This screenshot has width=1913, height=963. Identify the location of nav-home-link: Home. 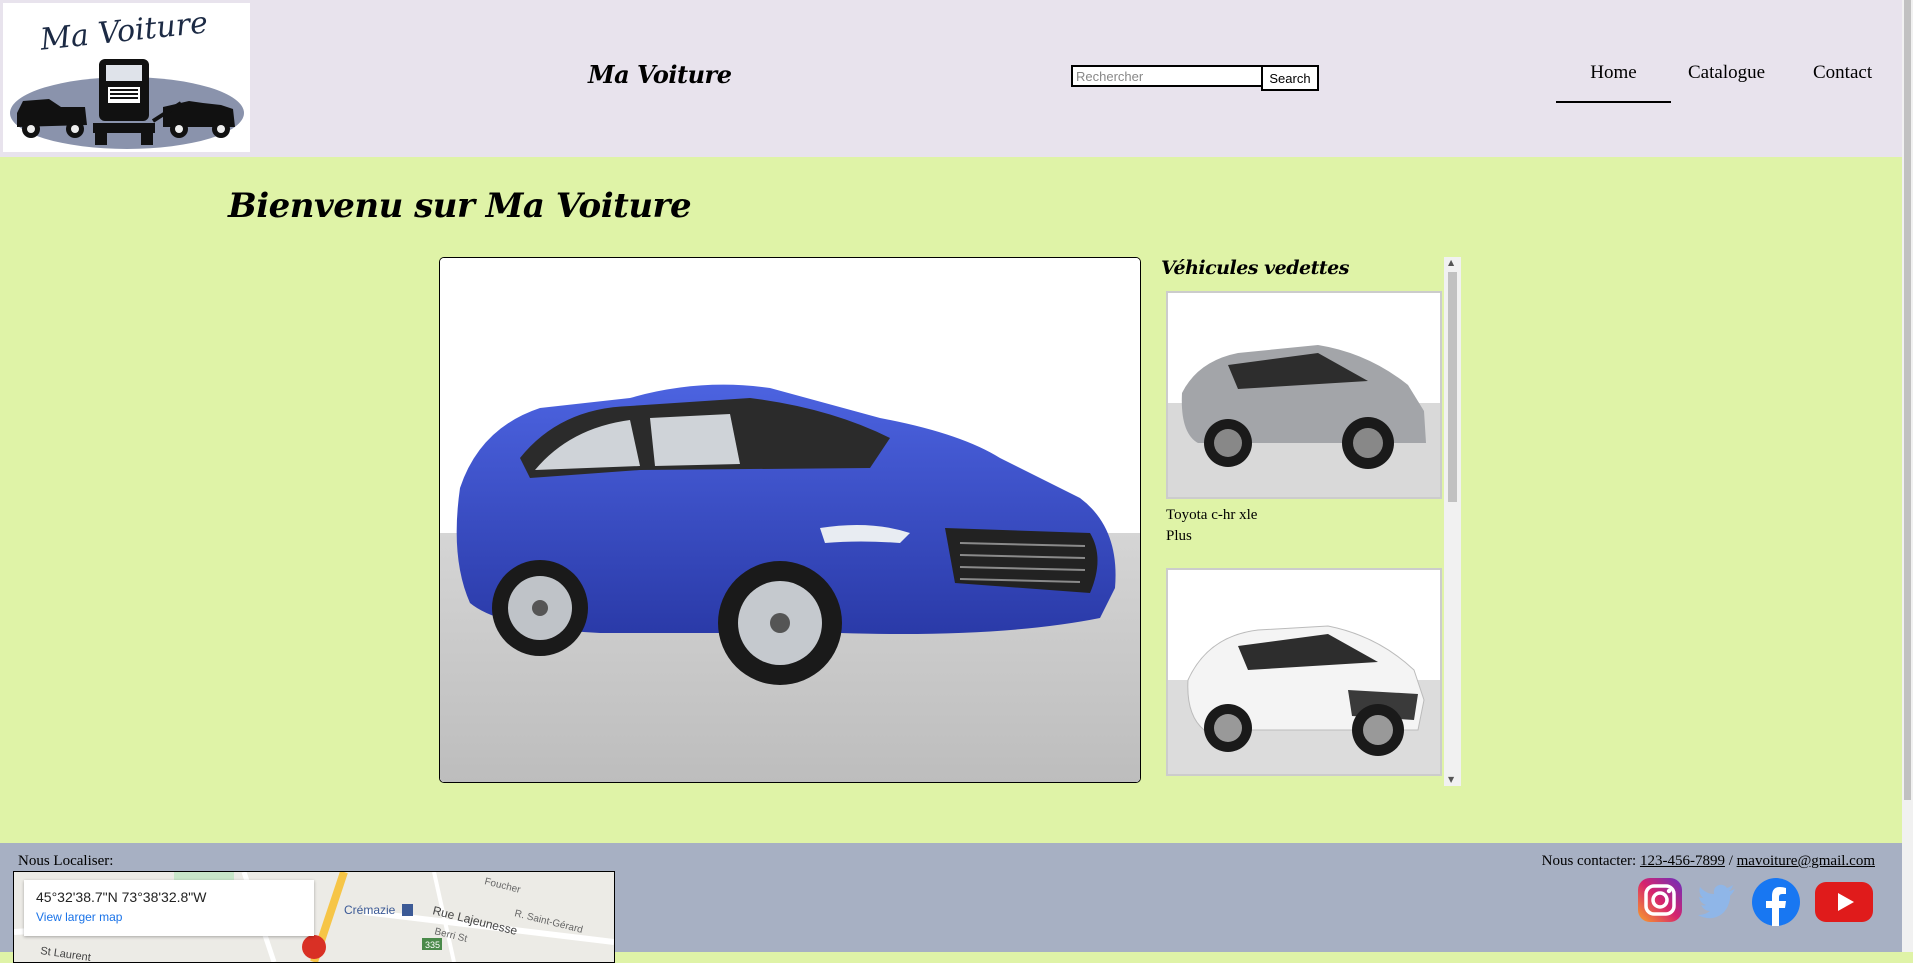
(1613, 72).